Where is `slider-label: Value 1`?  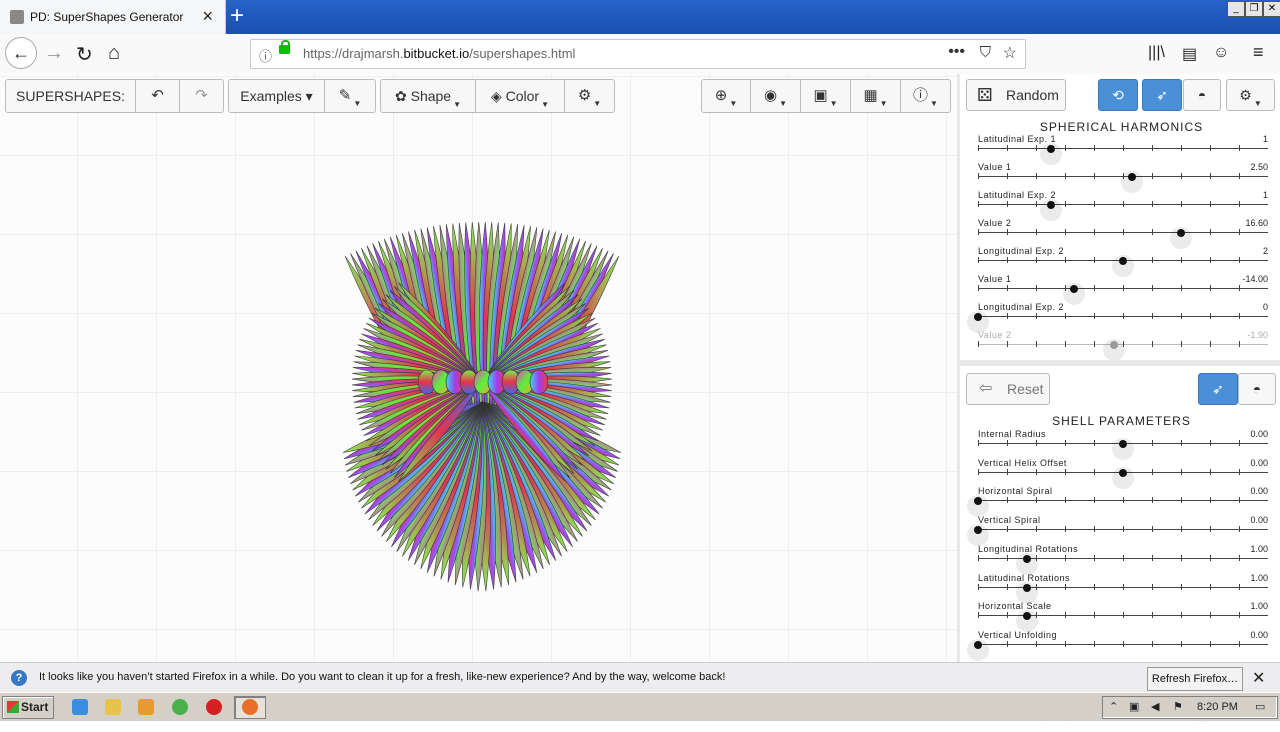 slider-label: Value 1 is located at coordinates (995, 167).